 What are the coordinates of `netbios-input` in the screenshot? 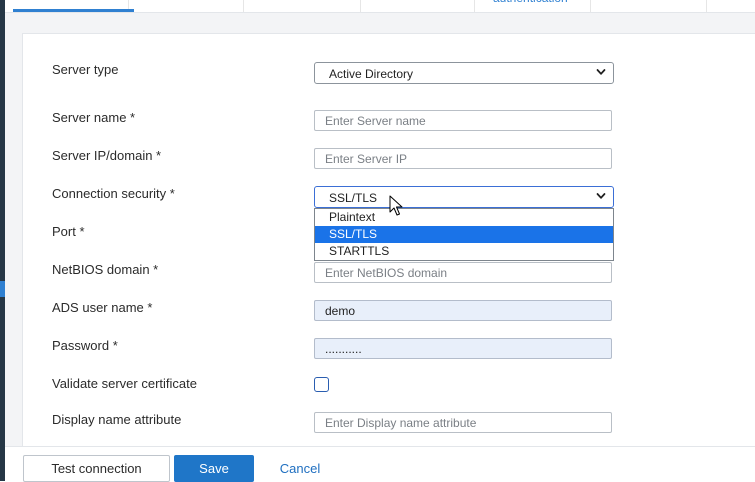 It's located at (463, 272).